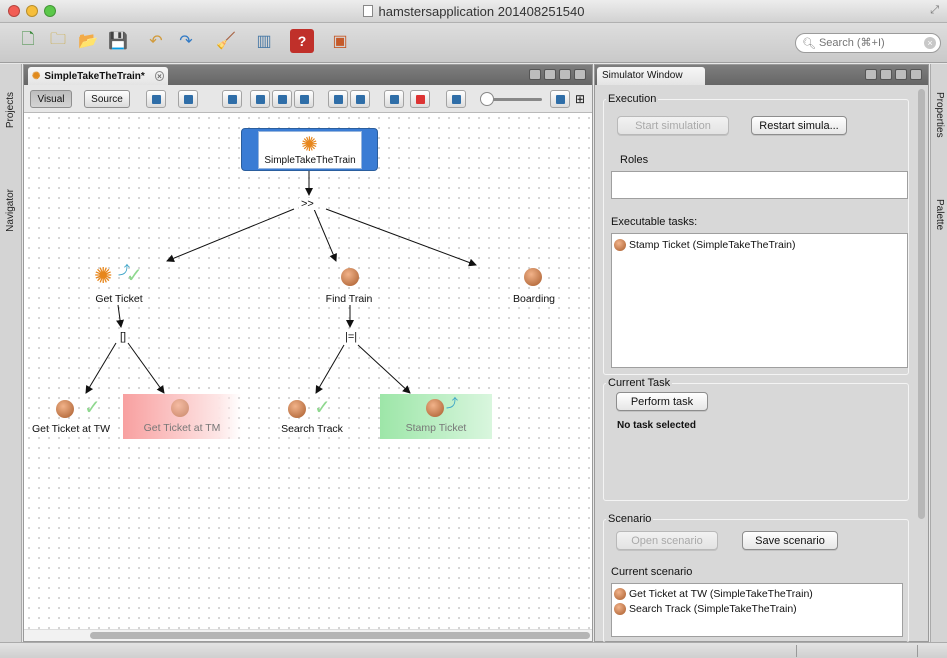 The width and height of the screenshot is (947, 658). What do you see at coordinates (796, 651) in the screenshot?
I see `status-separator` at bounding box center [796, 651].